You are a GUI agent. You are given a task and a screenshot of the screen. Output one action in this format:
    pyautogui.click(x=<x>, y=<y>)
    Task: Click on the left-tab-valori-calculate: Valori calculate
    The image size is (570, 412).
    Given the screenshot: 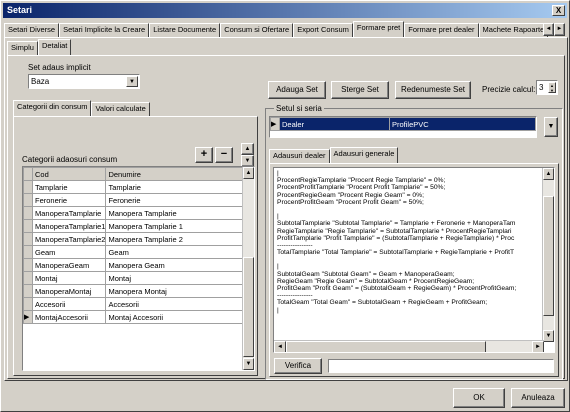 What is the action you would take?
    pyautogui.click(x=120, y=109)
    